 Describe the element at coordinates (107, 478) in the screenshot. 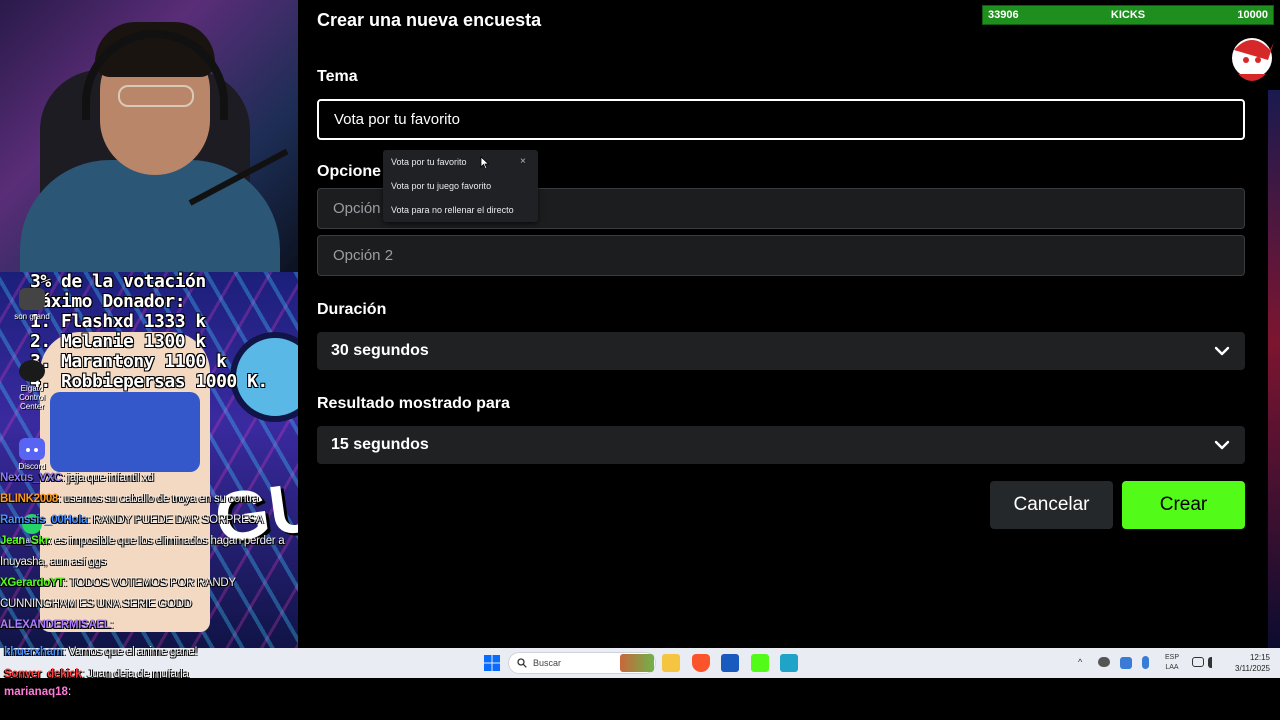

I see `chat-text: : jaja que infantil xd` at that location.